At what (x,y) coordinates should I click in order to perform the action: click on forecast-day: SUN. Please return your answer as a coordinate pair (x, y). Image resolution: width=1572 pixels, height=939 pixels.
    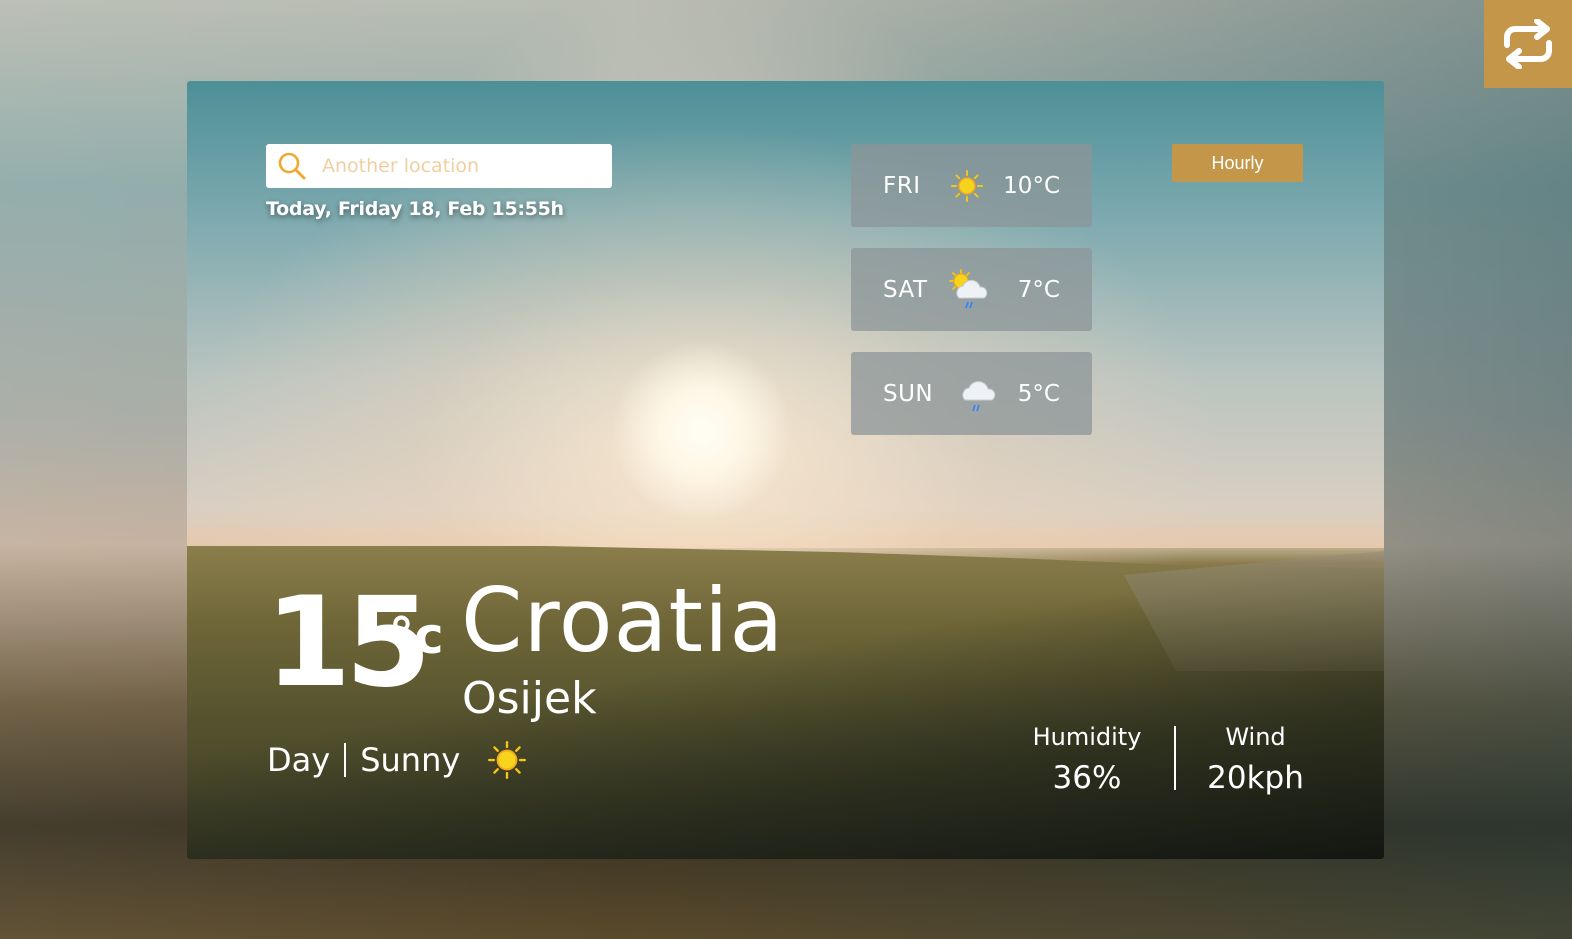
    Looking at the image, I should click on (908, 393).